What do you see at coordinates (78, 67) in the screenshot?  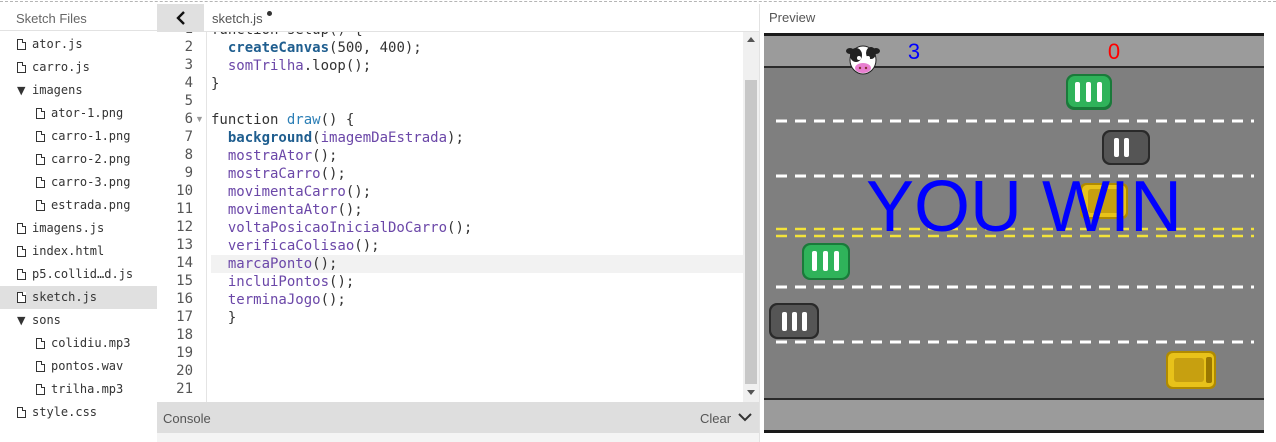 I see `file-item: carro.js` at bounding box center [78, 67].